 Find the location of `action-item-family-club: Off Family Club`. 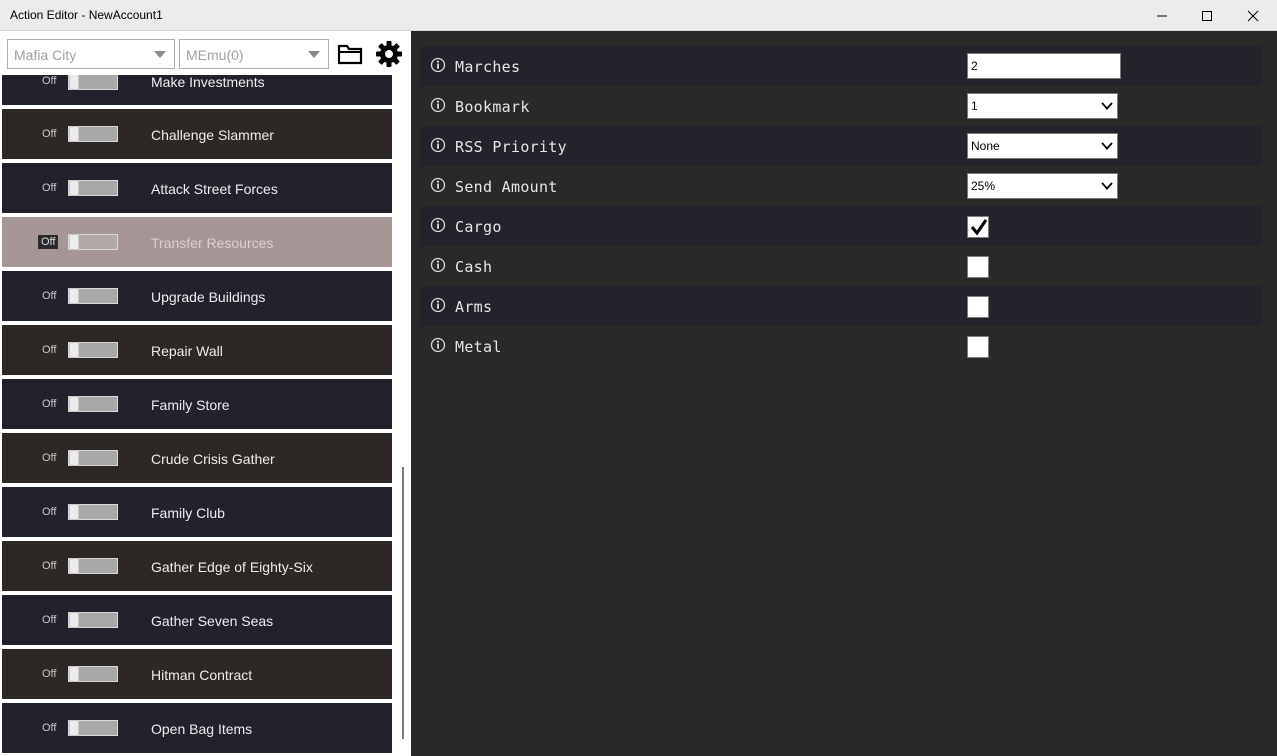

action-item-family-club: Off Family Club is located at coordinates (197, 512).